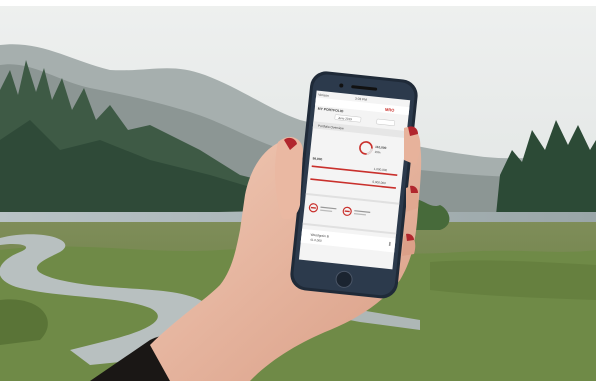 This screenshot has height=381, width=596. I want to click on brand-logo: MRO, so click(390, 110).